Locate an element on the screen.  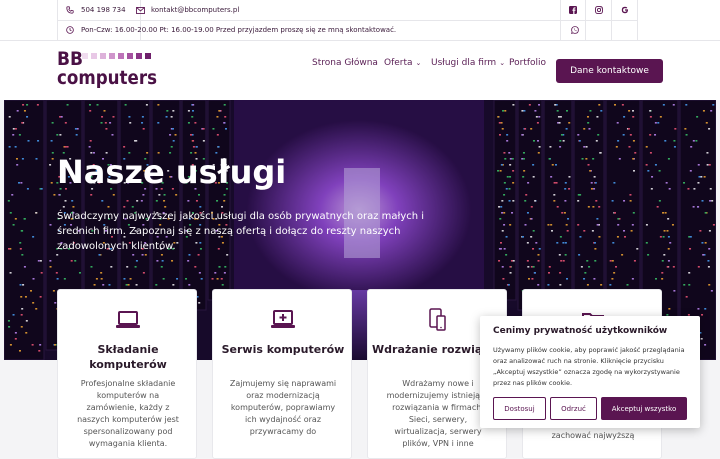
phone-icon is located at coordinates (70, 10).